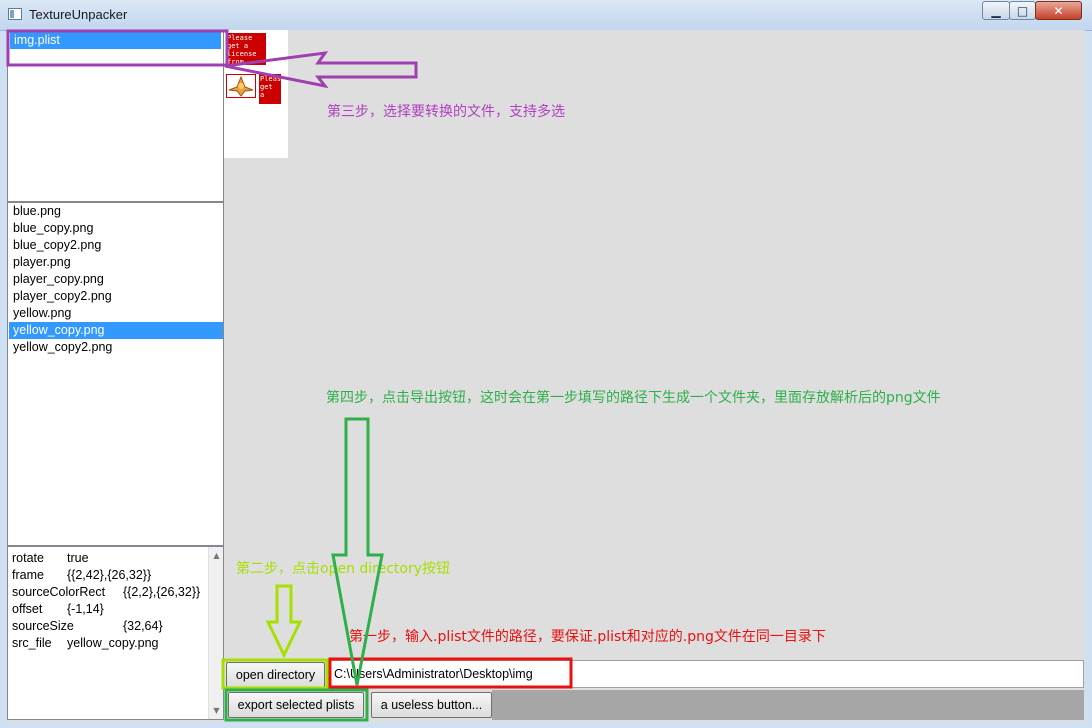 Image resolution: width=1092 pixels, height=728 pixels. Describe the element at coordinates (546, 15) in the screenshot. I see `title-bar: TextureUnpacker ▁ □ ✕` at that location.